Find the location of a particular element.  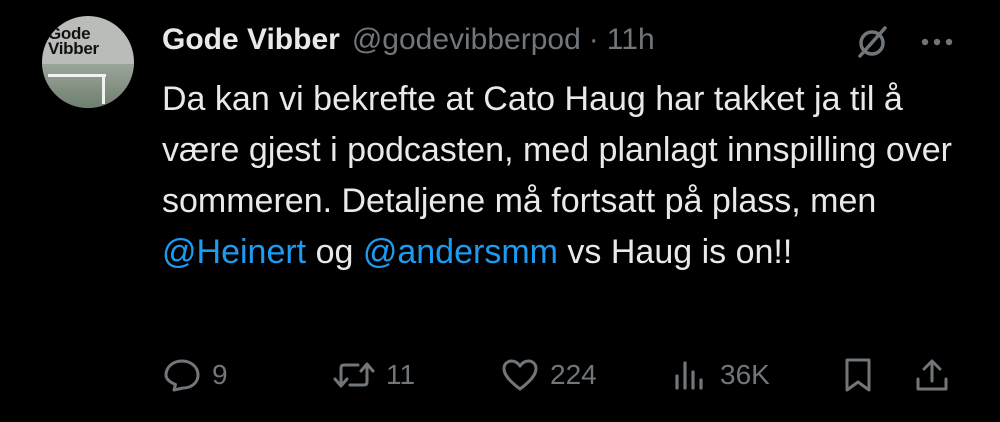

grok-icon is located at coordinates (872, 42).